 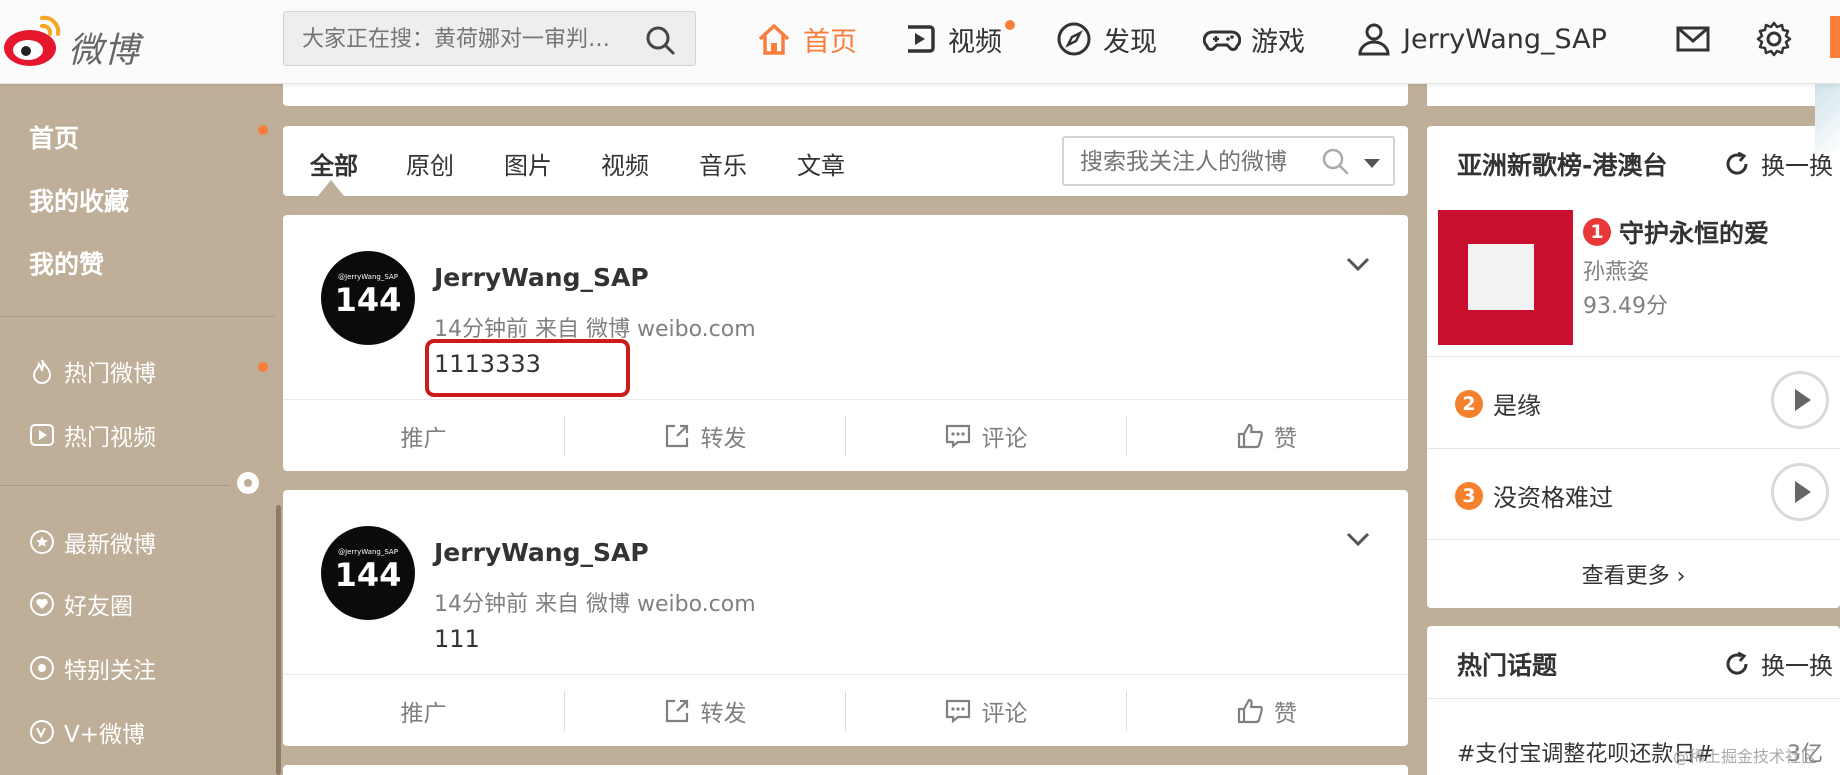 What do you see at coordinates (66, 263) in the screenshot?
I see `sidebar-item-likes: 我的赞` at bounding box center [66, 263].